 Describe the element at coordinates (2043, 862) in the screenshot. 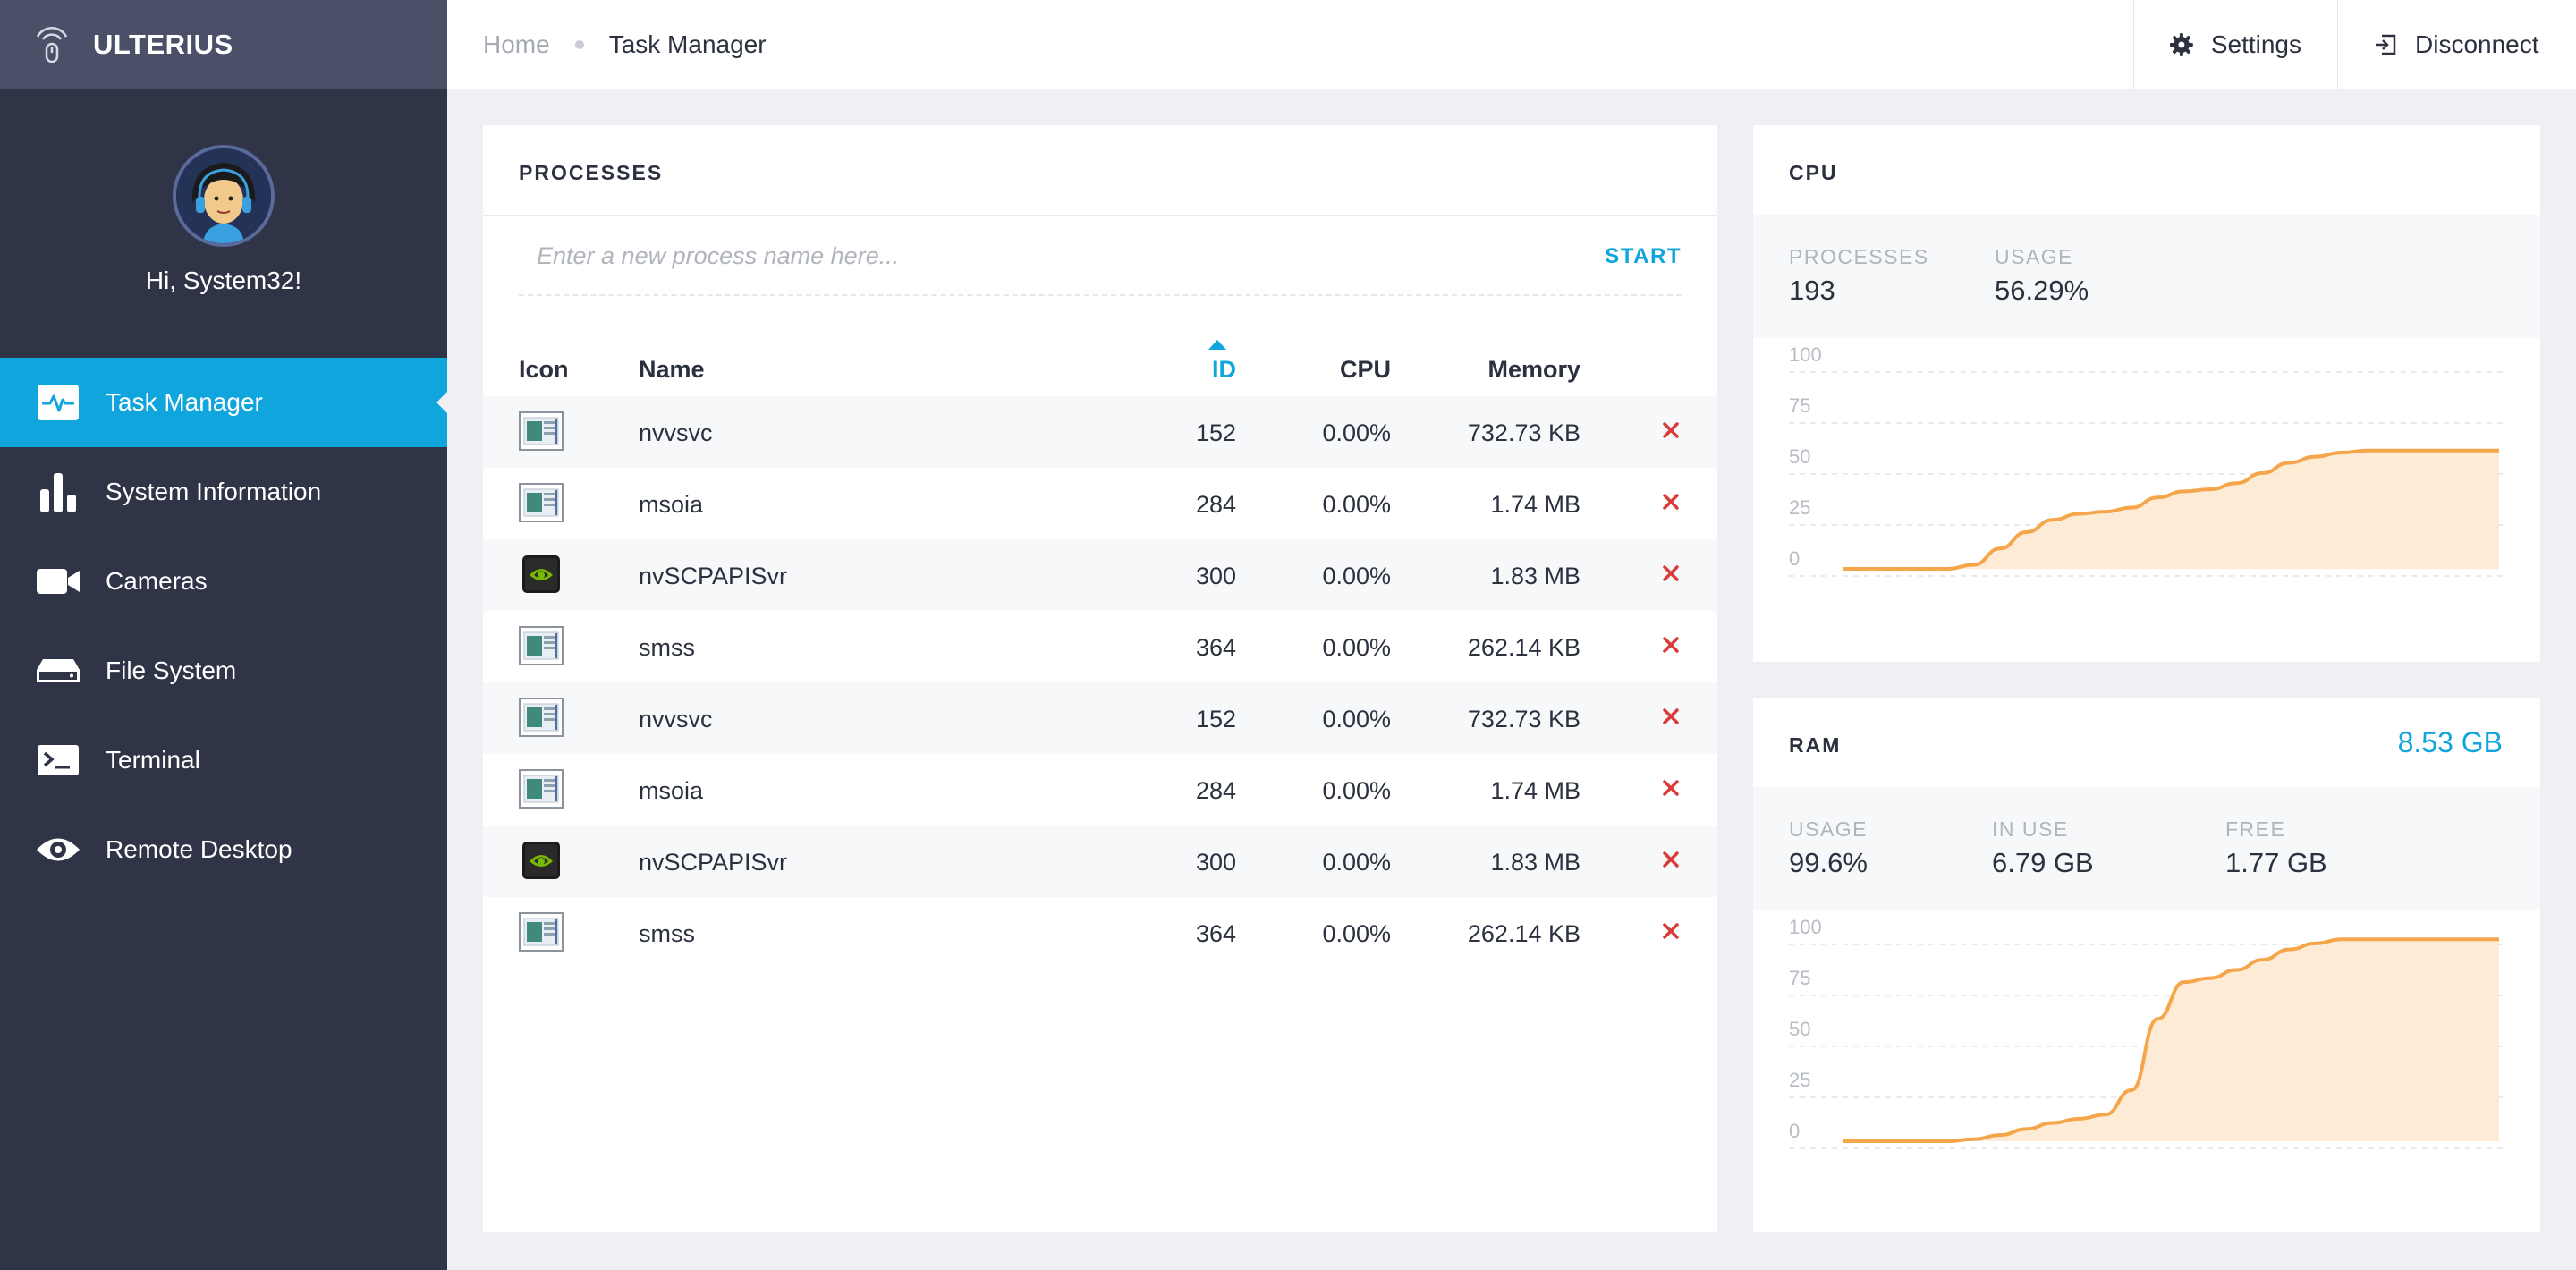

I see `ram-inuse-value: 6.79 GB` at that location.